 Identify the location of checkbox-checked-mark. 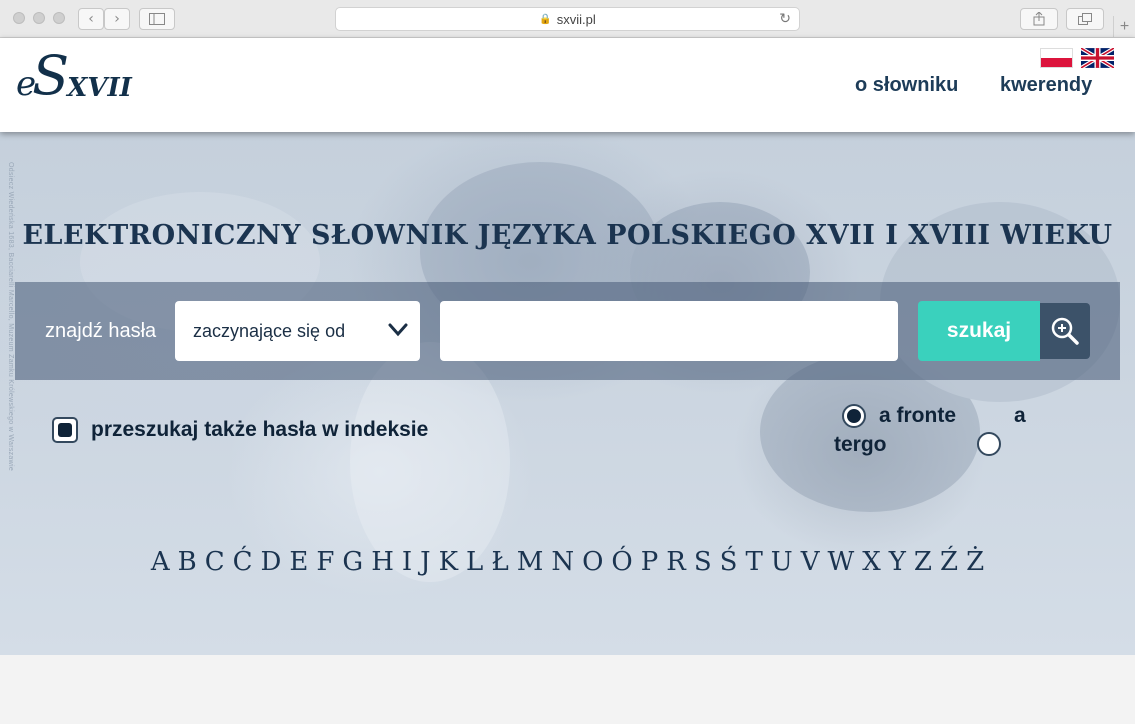
(65, 430).